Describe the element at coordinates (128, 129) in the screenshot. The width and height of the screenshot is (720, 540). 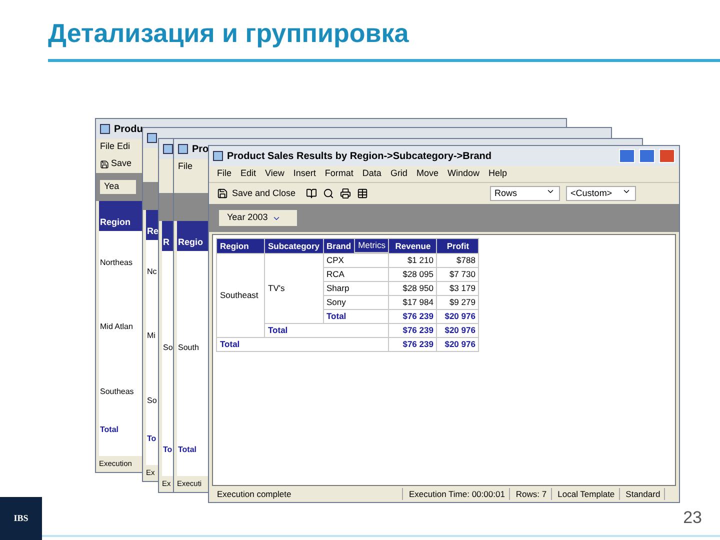
I see `window-title: Produ` at that location.